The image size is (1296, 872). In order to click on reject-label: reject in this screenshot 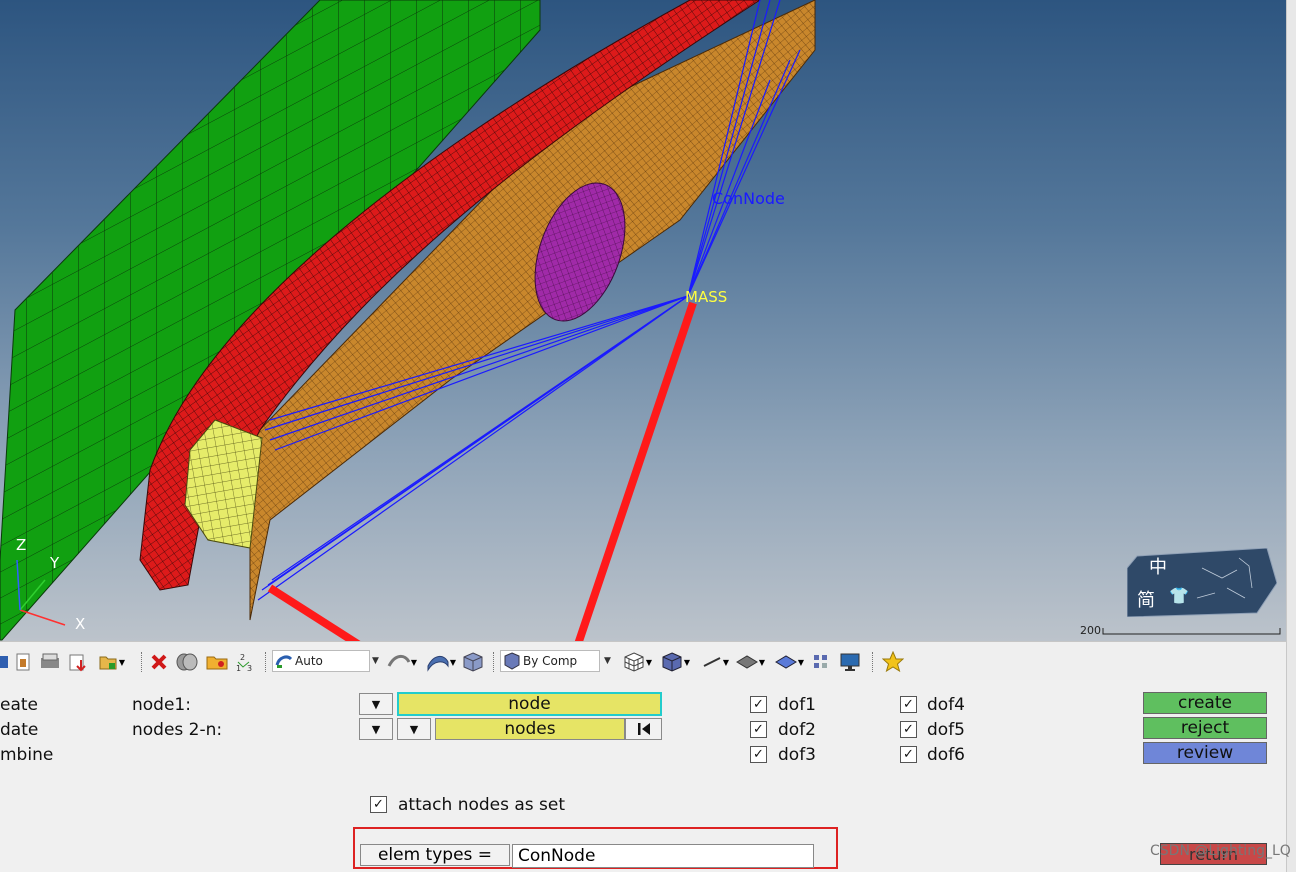, I will do `click(1205, 728)`.